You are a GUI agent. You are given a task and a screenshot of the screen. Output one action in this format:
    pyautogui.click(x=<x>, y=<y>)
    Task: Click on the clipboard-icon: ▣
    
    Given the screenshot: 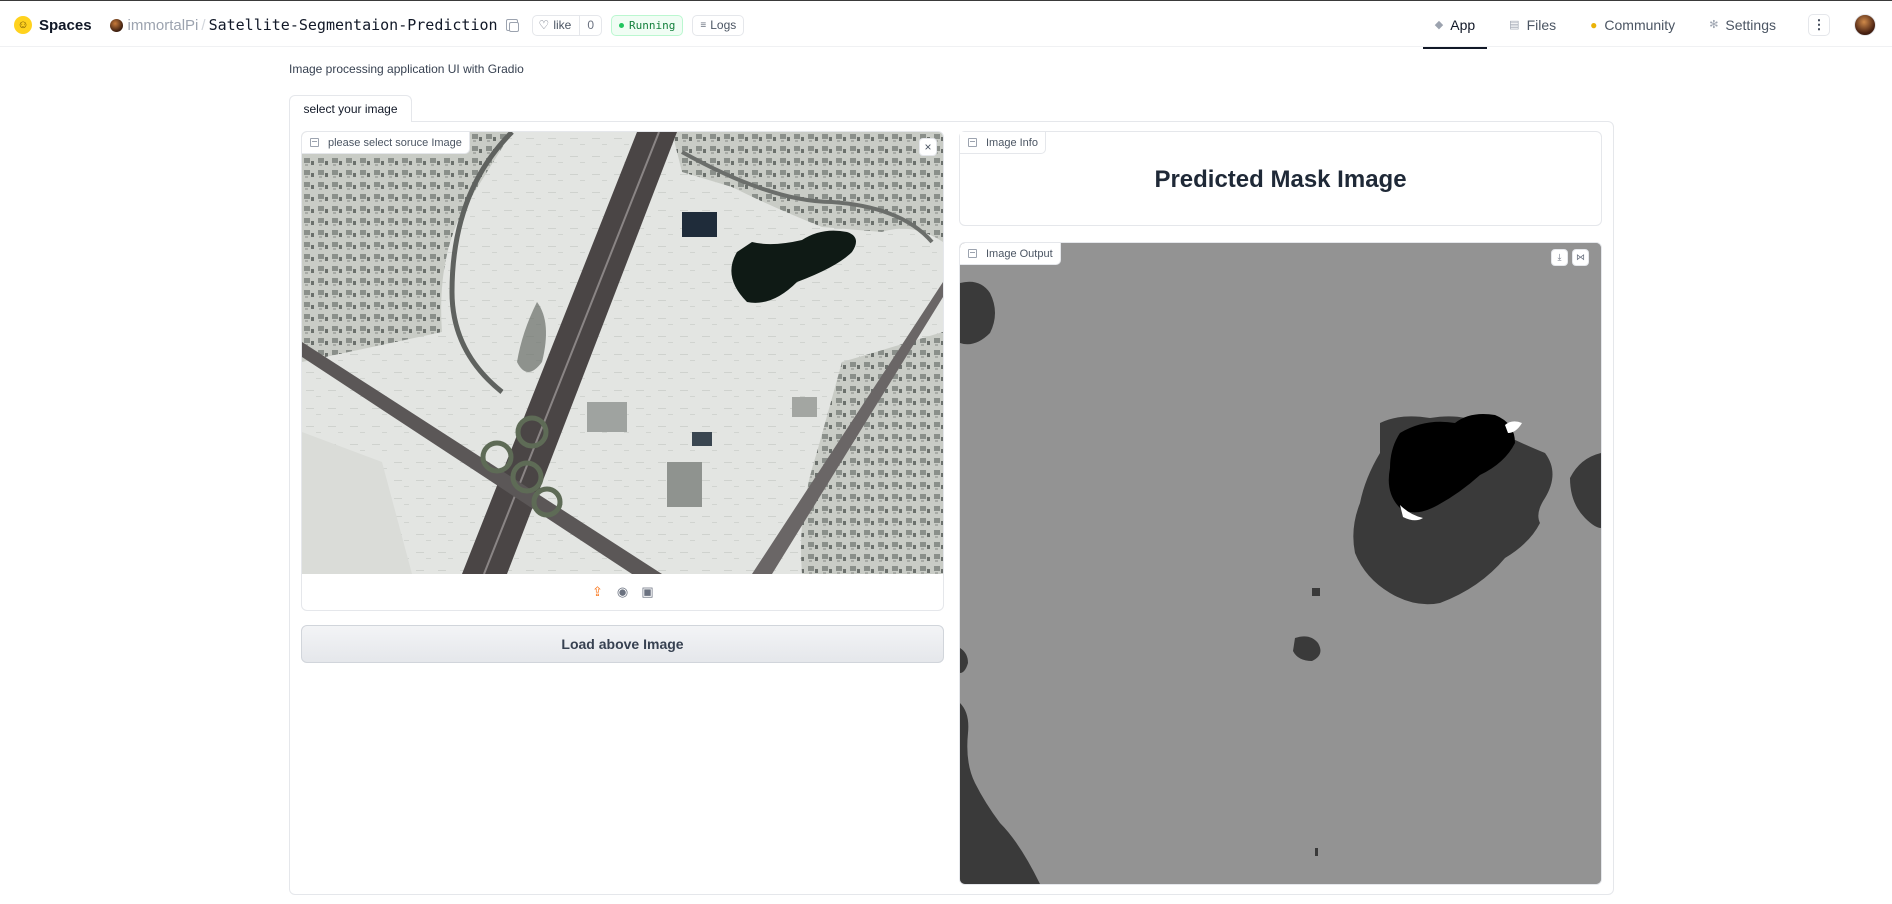 What is the action you would take?
    pyautogui.click(x=647, y=592)
    